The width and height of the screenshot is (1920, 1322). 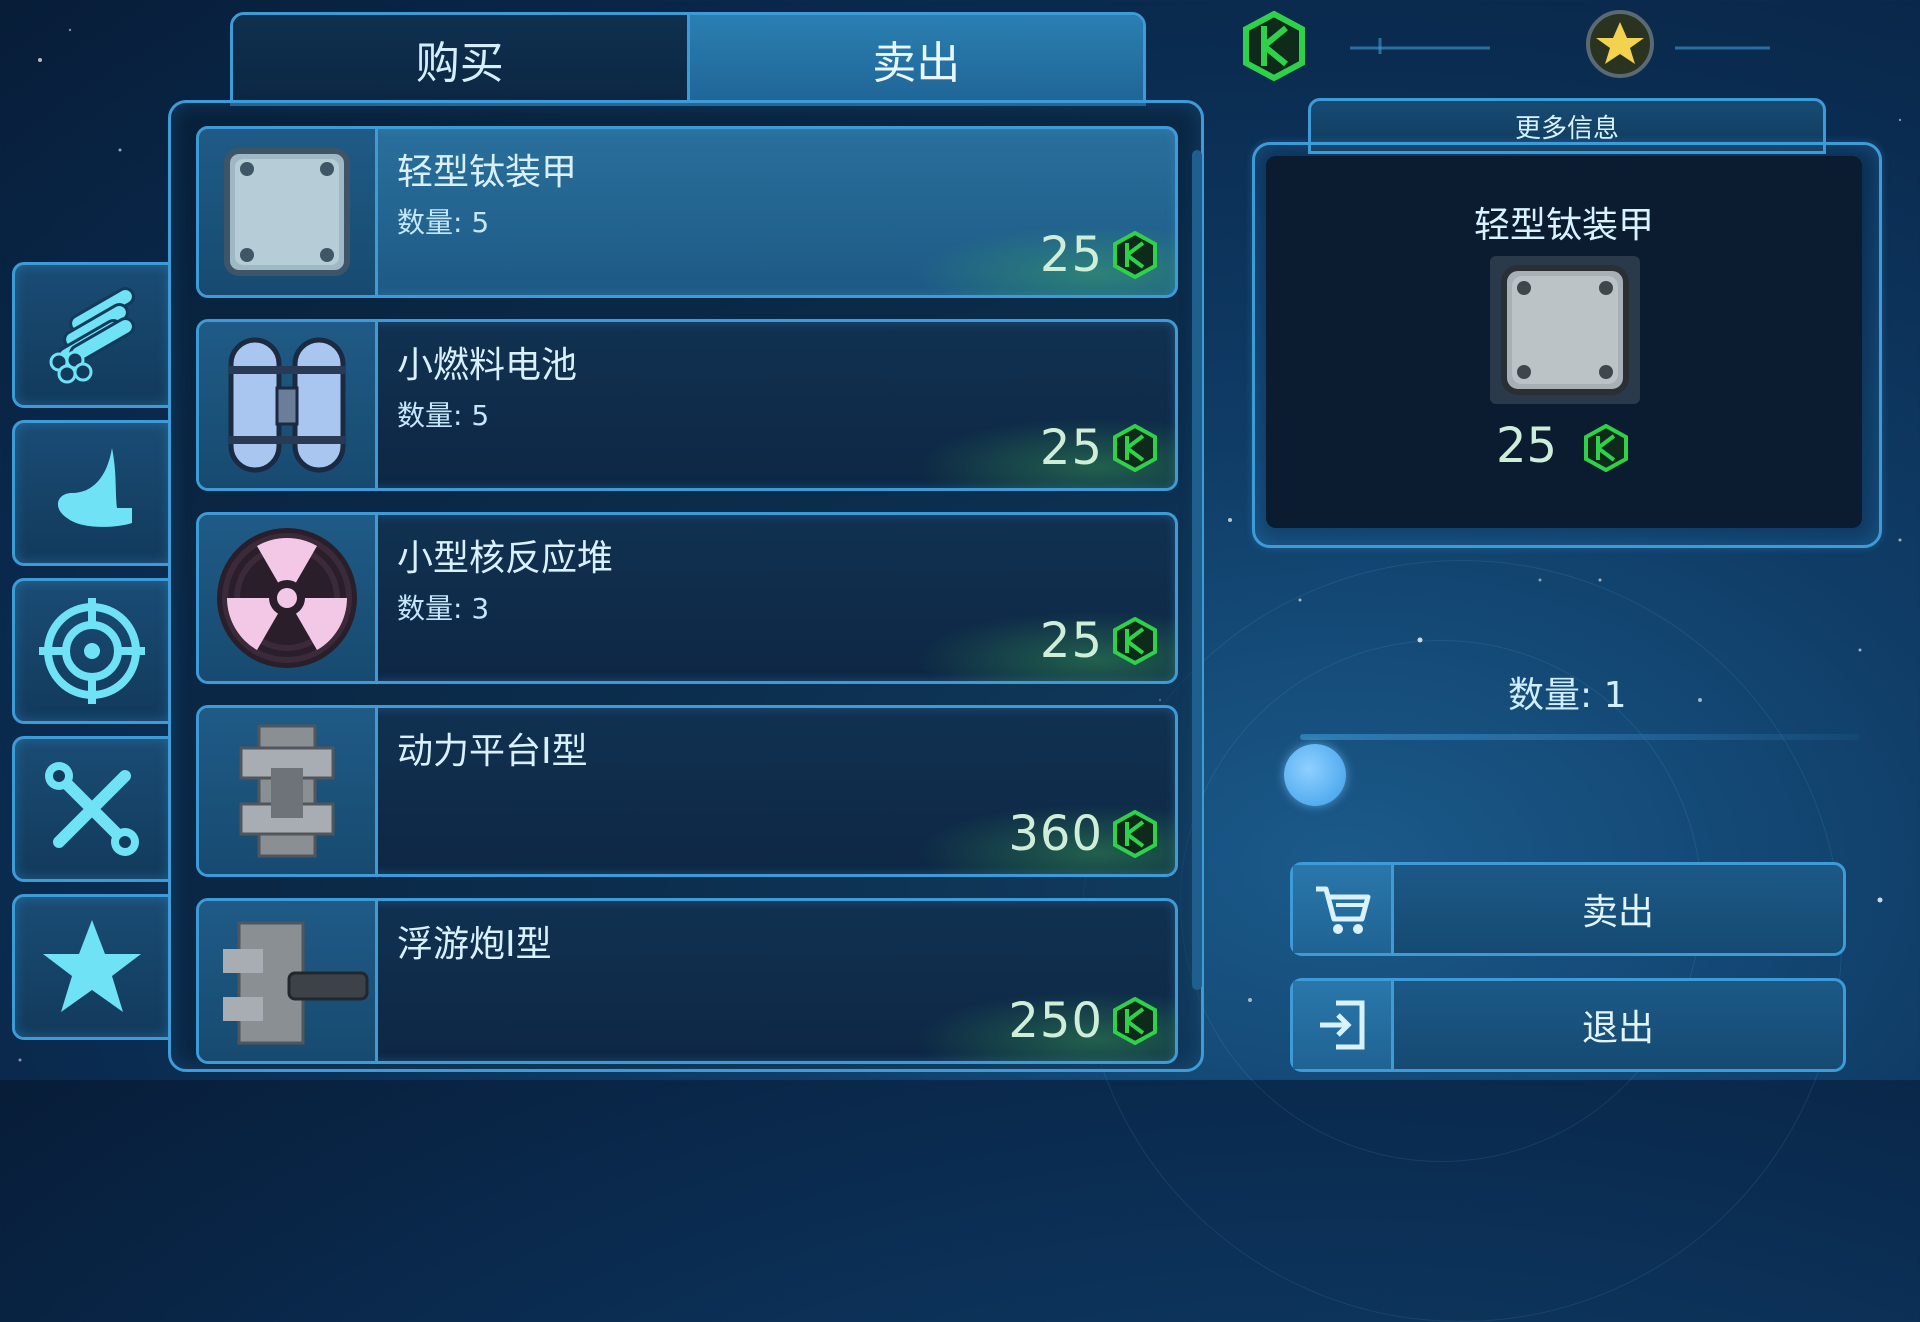 I want to click on exit-button-label: 退出, so click(x=1617, y=1028).